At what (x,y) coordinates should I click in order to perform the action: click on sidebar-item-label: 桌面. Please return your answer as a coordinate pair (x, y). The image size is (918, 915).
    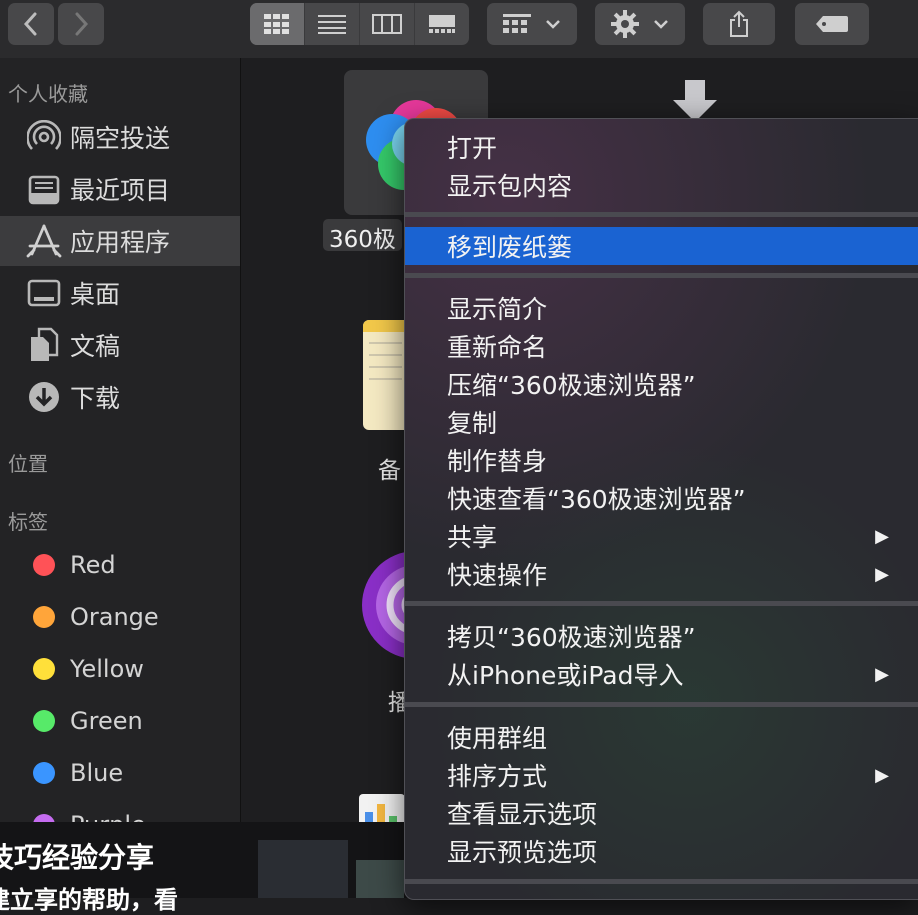
    Looking at the image, I should click on (95, 294).